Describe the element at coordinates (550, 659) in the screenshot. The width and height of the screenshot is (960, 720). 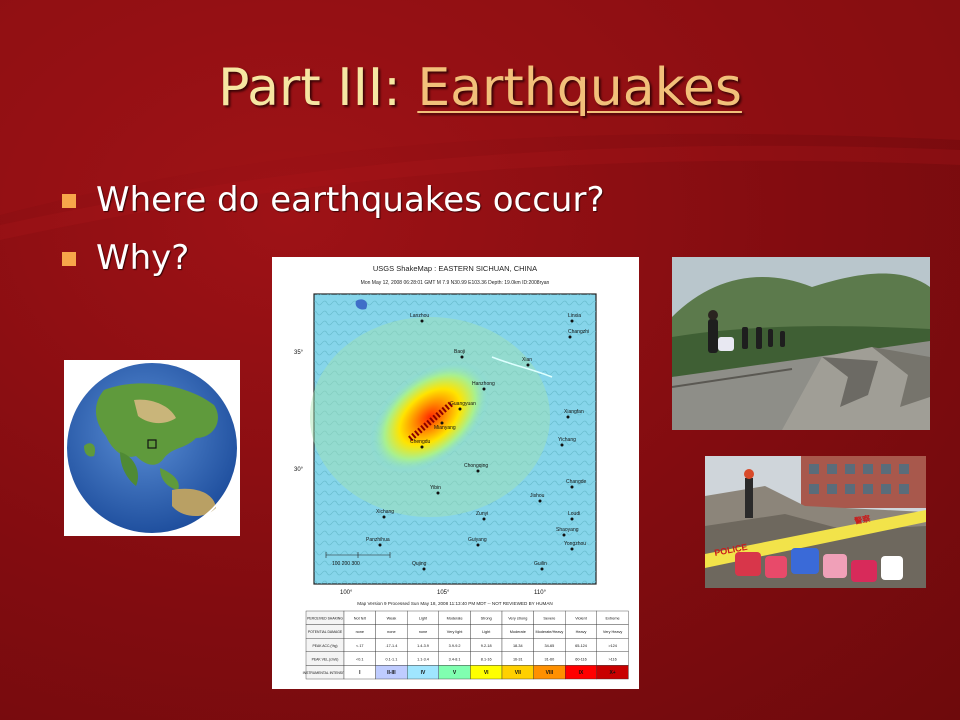
I see `legend-cell-text: 31-60` at that location.